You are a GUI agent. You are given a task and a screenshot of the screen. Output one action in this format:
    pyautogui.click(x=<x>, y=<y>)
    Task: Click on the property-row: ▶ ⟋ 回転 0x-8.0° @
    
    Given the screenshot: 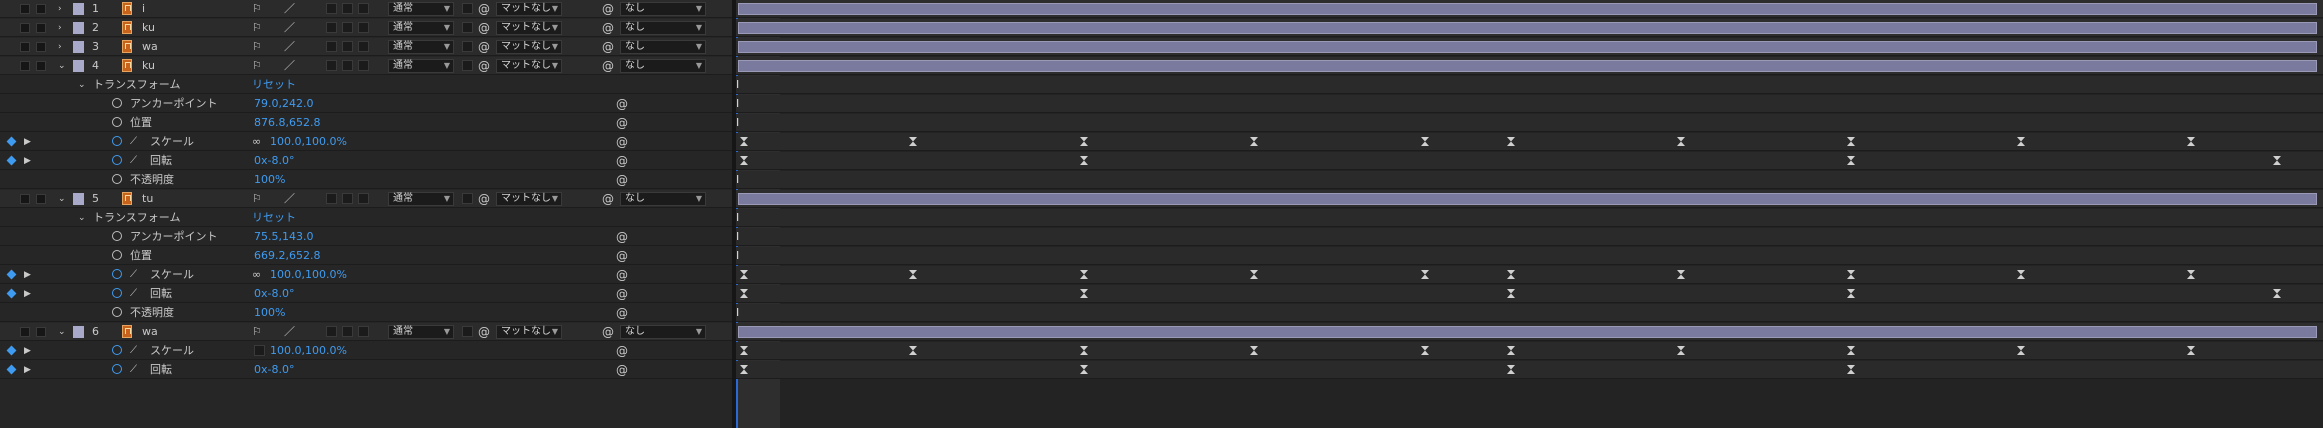 What is the action you would take?
    pyautogui.click(x=366, y=161)
    